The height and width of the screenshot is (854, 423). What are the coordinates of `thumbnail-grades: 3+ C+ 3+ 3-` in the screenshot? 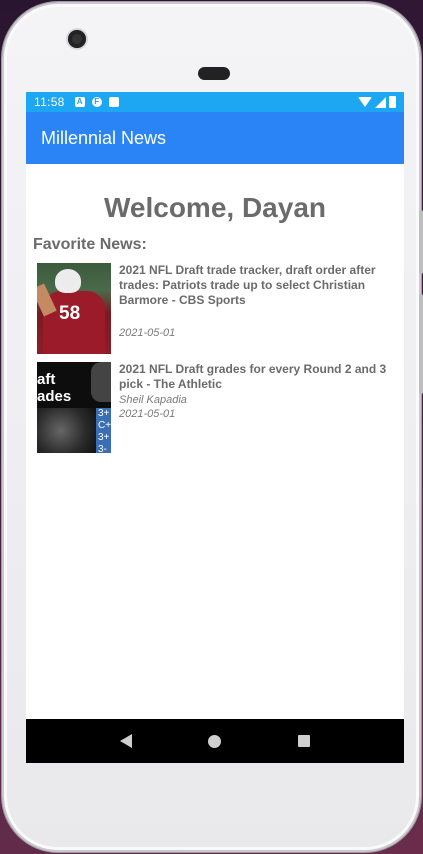 It's located at (103, 430).